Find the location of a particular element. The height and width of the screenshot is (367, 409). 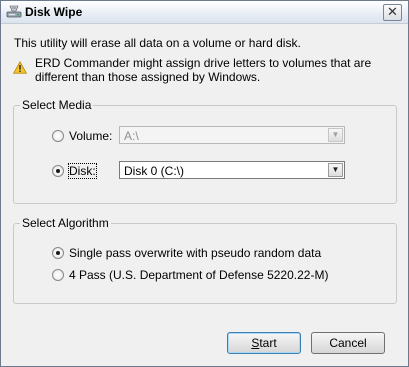

window-title: Disk Wipe is located at coordinates (54, 12).